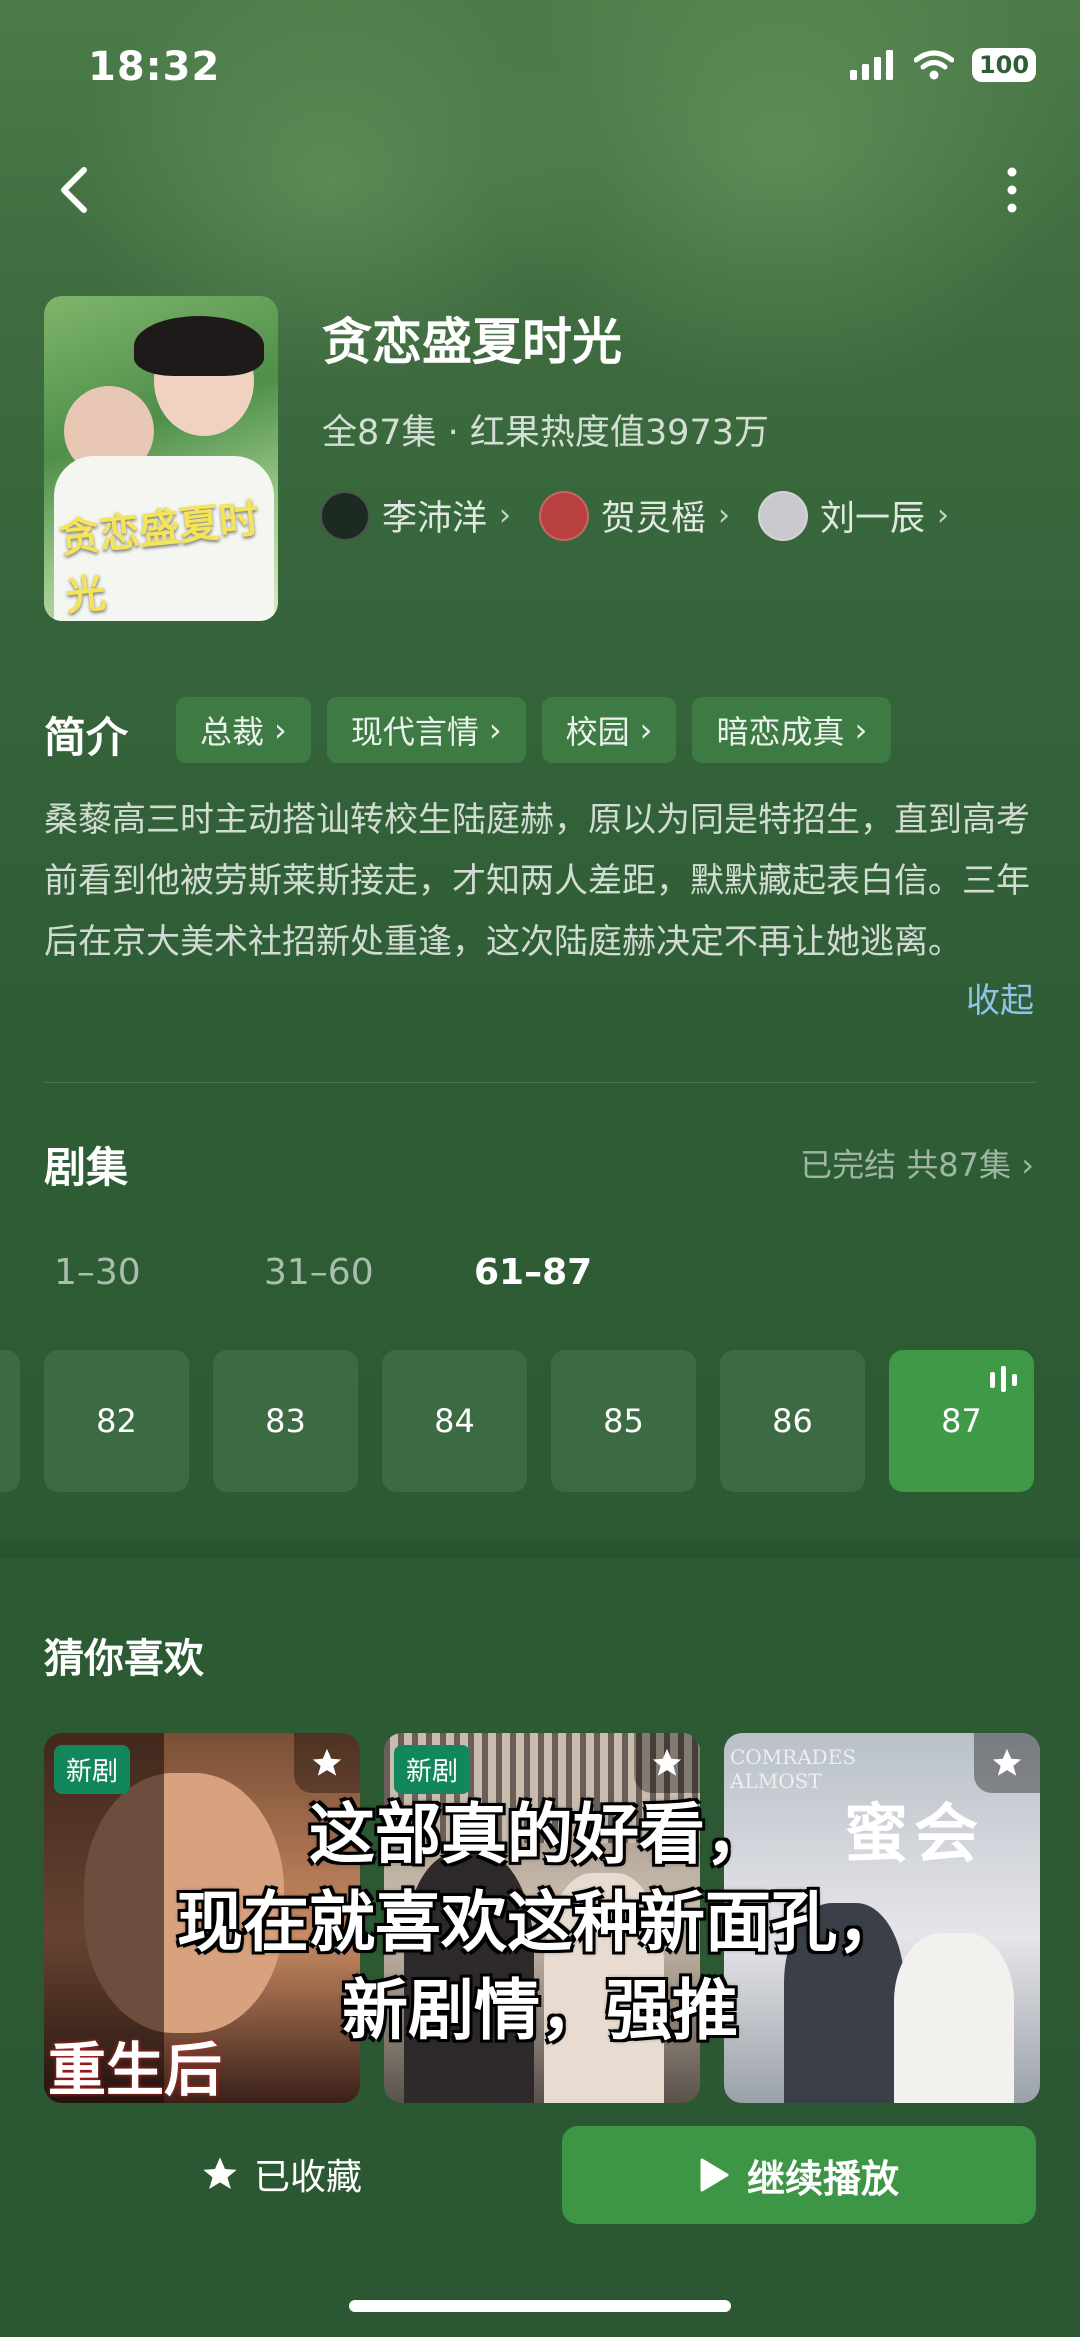  What do you see at coordinates (934, 65) in the screenshot?
I see `wifi-icon` at bounding box center [934, 65].